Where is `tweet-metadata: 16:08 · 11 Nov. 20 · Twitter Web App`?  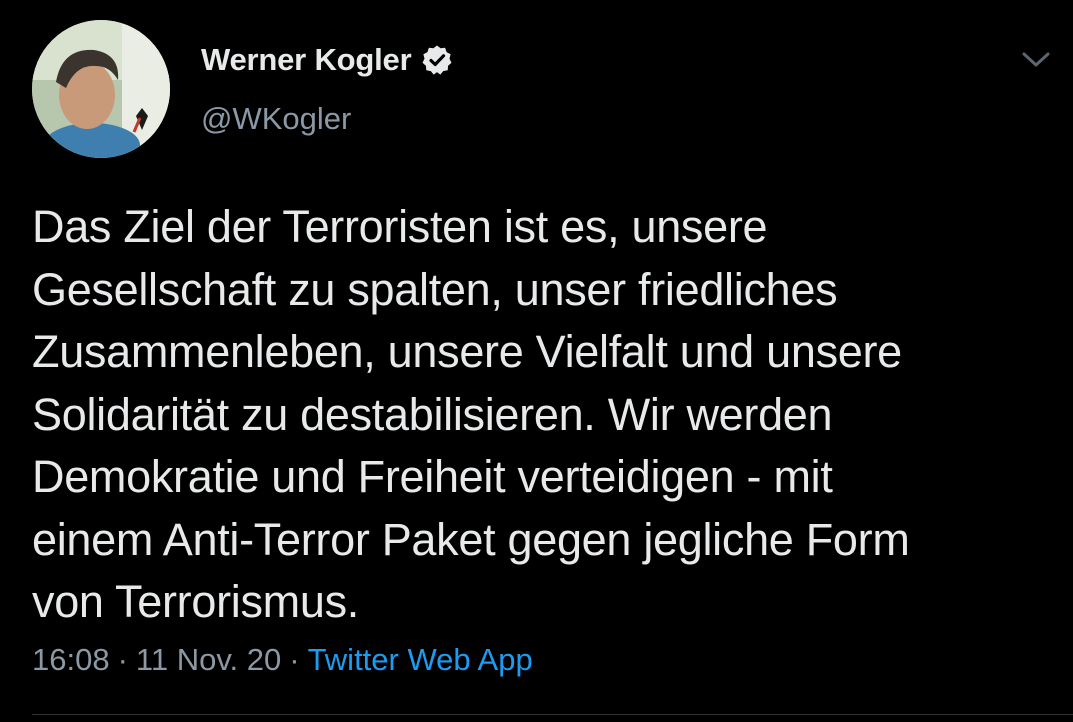
tweet-metadata: 16:08 · 11 Nov. 20 · Twitter Web App is located at coordinates (282, 660).